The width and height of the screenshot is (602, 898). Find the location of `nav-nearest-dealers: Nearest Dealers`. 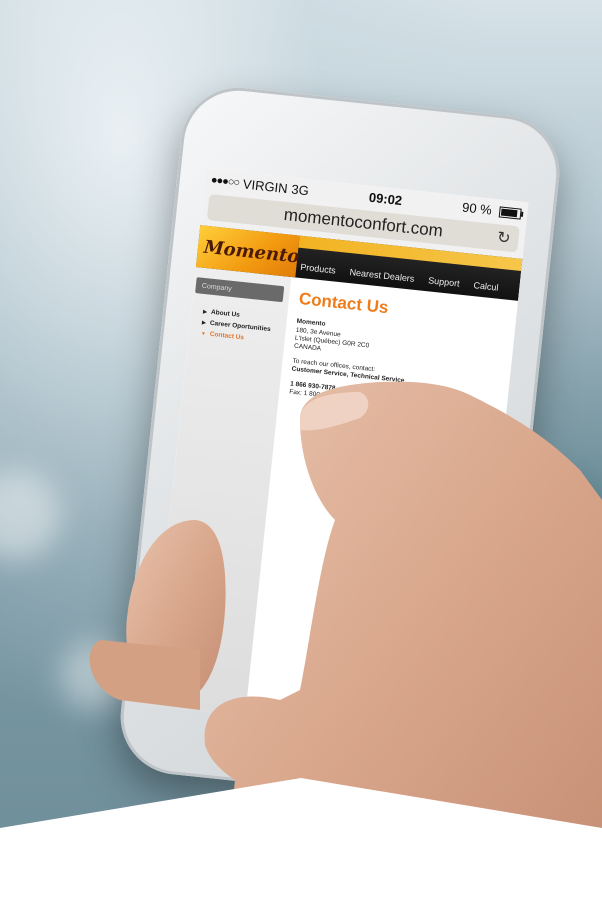

nav-nearest-dealers: Nearest Dealers is located at coordinates (382, 275).